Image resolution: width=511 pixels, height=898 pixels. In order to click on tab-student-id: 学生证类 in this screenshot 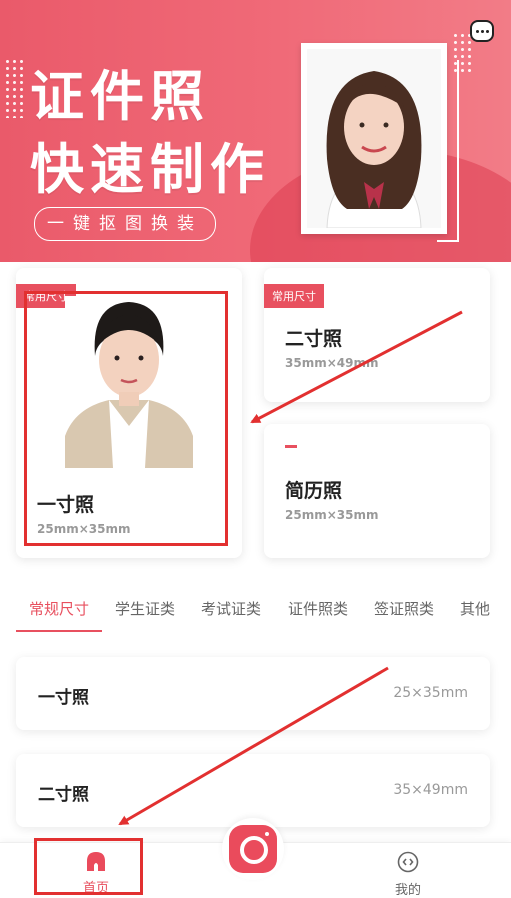, I will do `click(145, 608)`.